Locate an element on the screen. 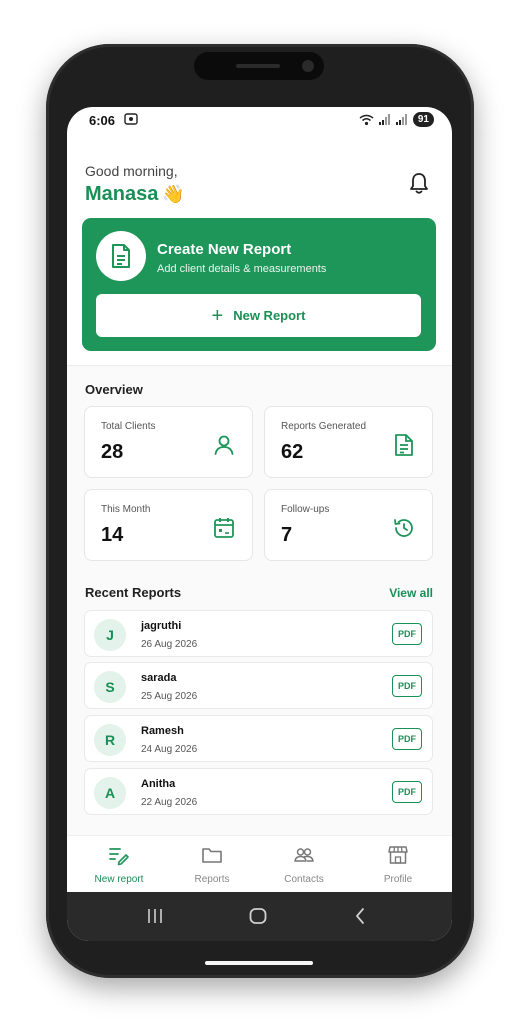 This screenshot has height=1024, width=518. status-indicators: 91 is located at coordinates (396, 119).